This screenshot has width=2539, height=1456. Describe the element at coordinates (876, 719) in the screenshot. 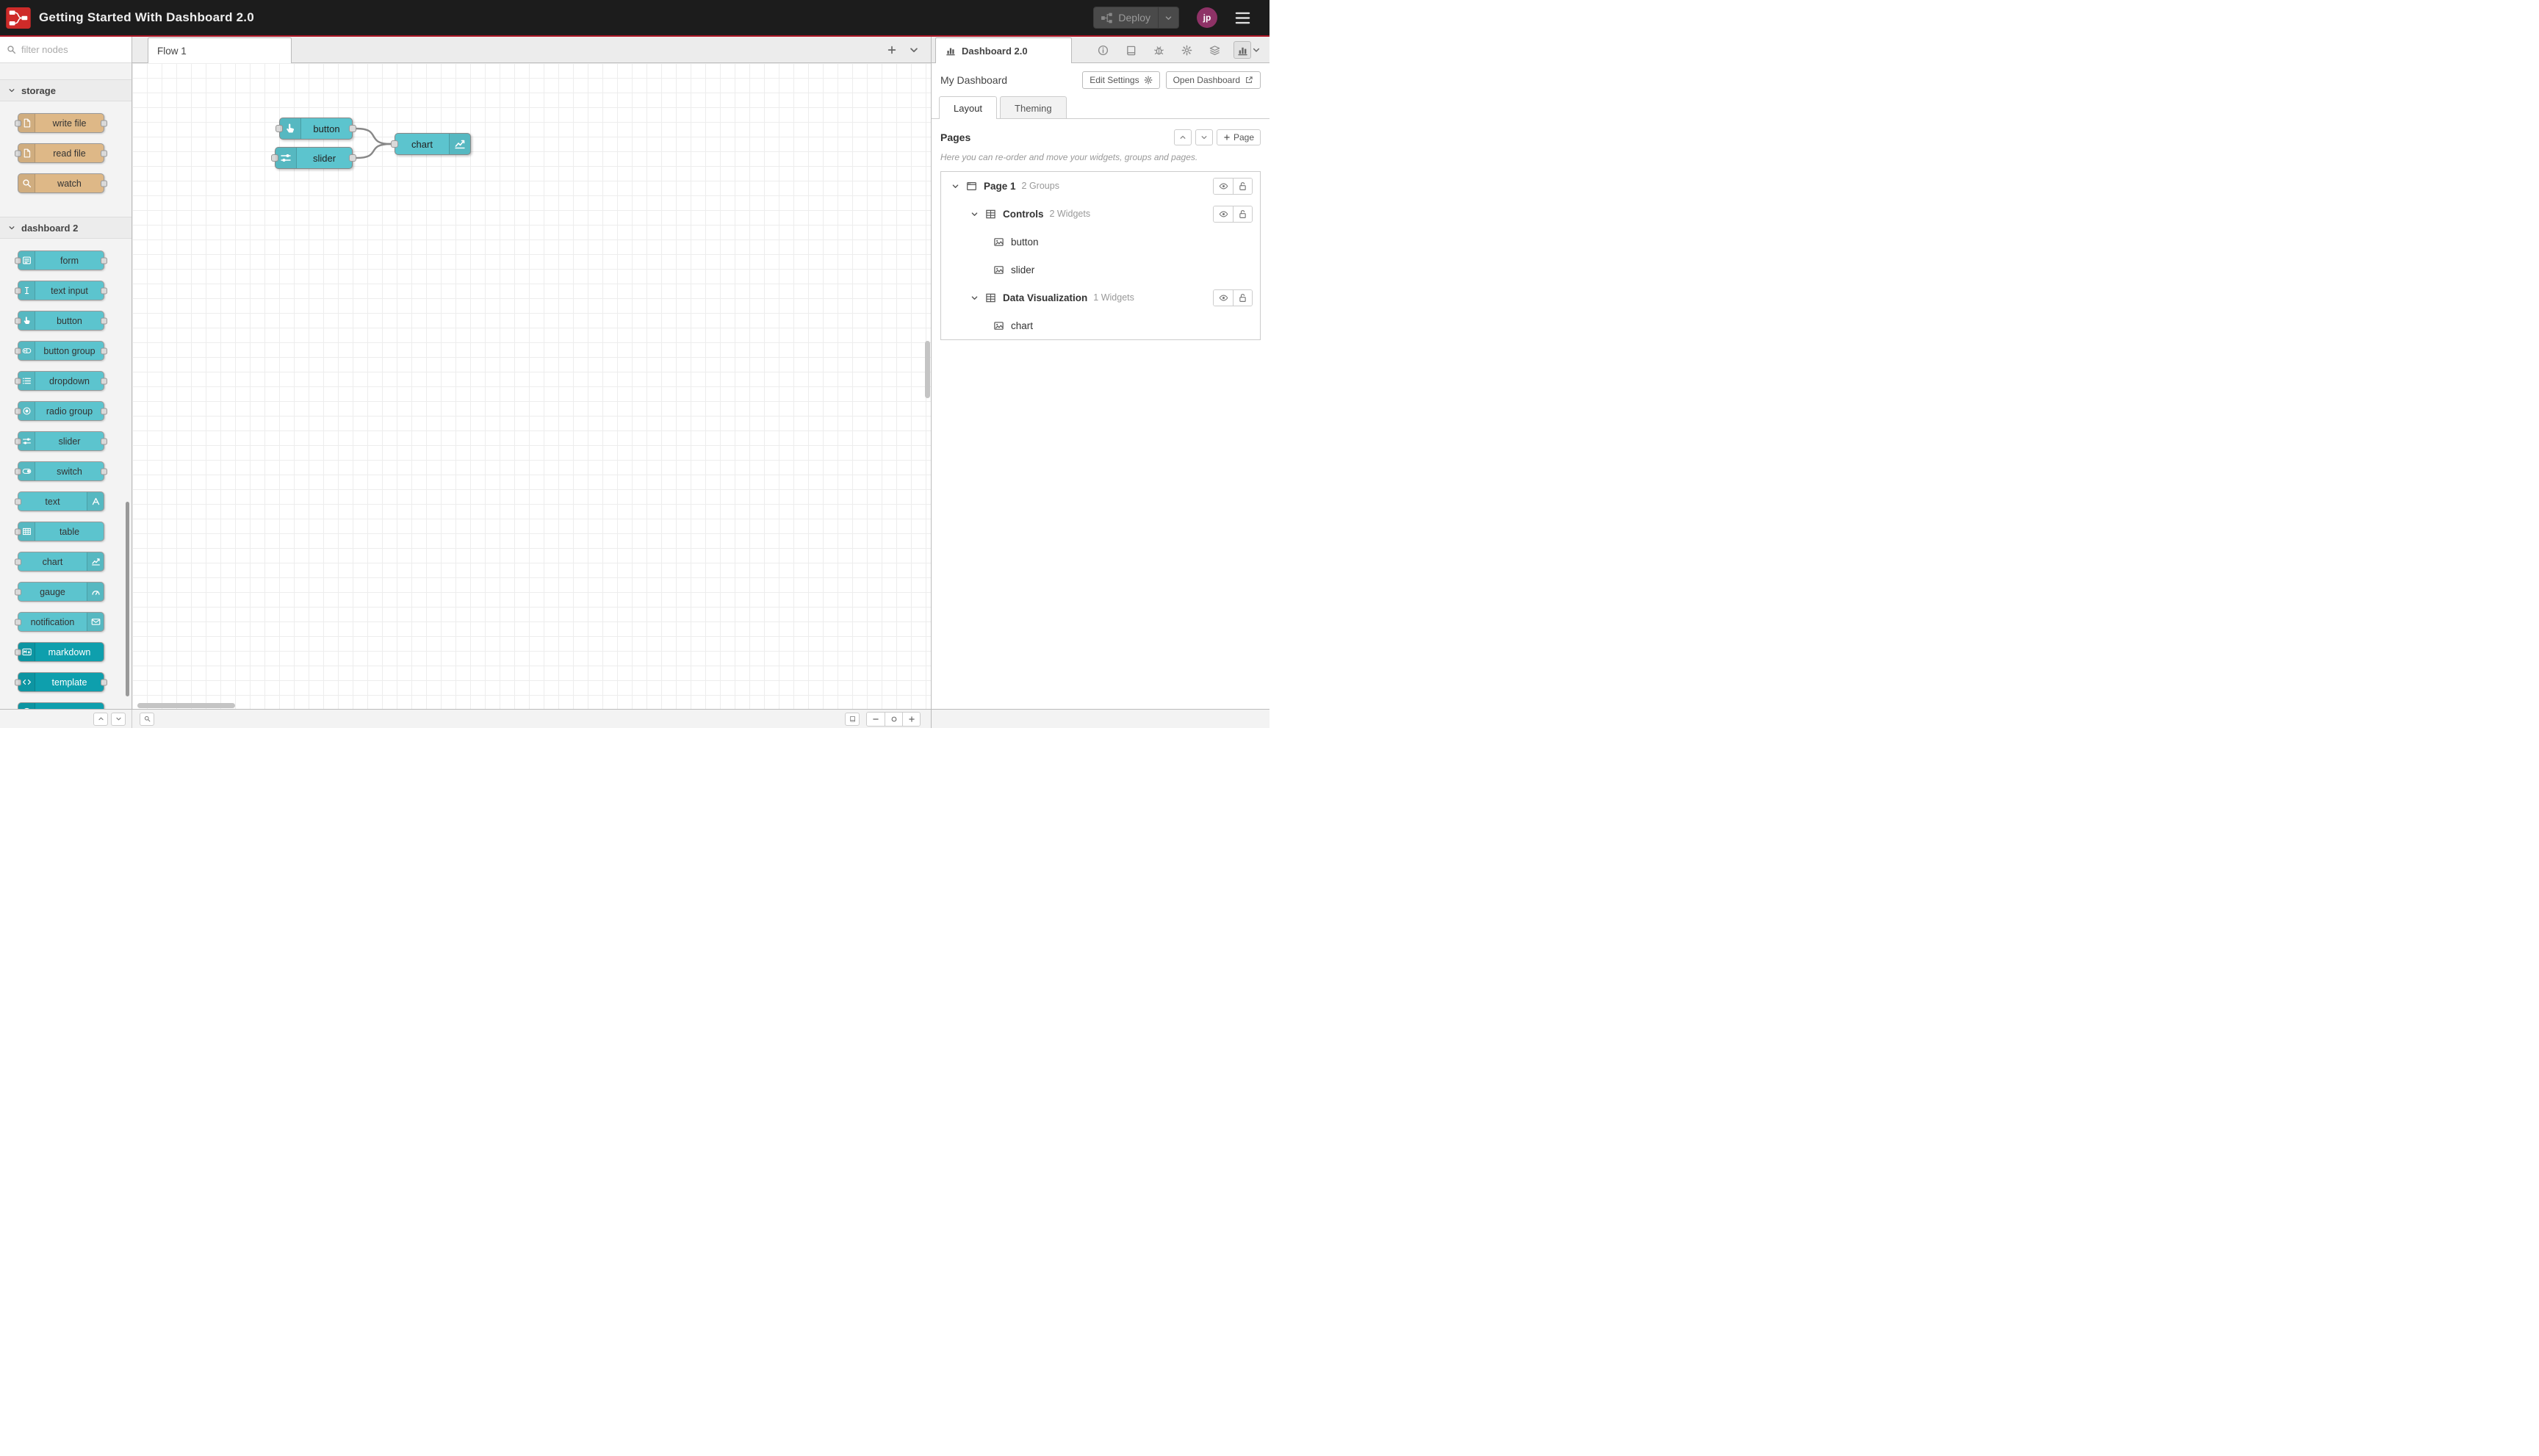

I see `zoom-out-button` at that location.